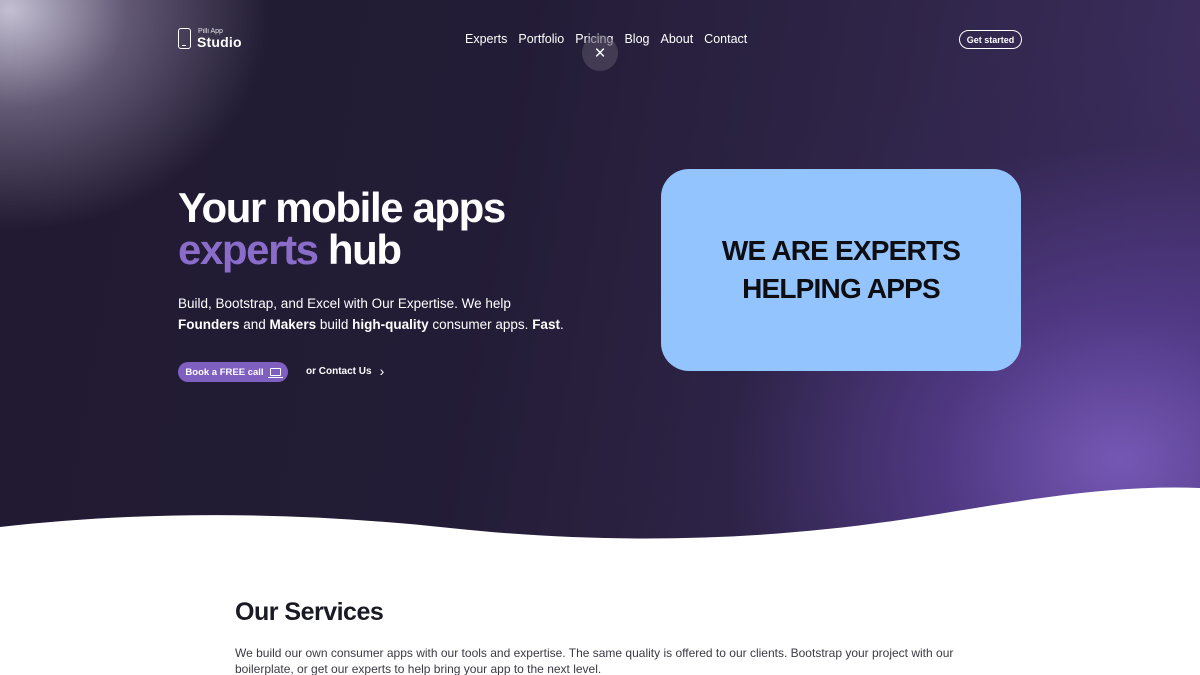  I want to click on chevron-right-icon: ›, so click(382, 371).